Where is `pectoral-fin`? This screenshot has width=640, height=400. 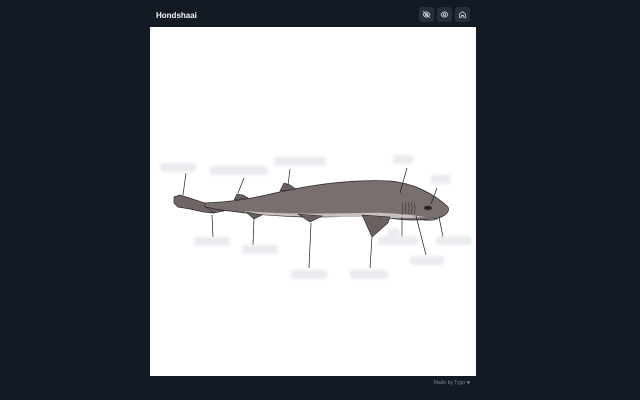
pectoral-fin is located at coordinates (376, 226).